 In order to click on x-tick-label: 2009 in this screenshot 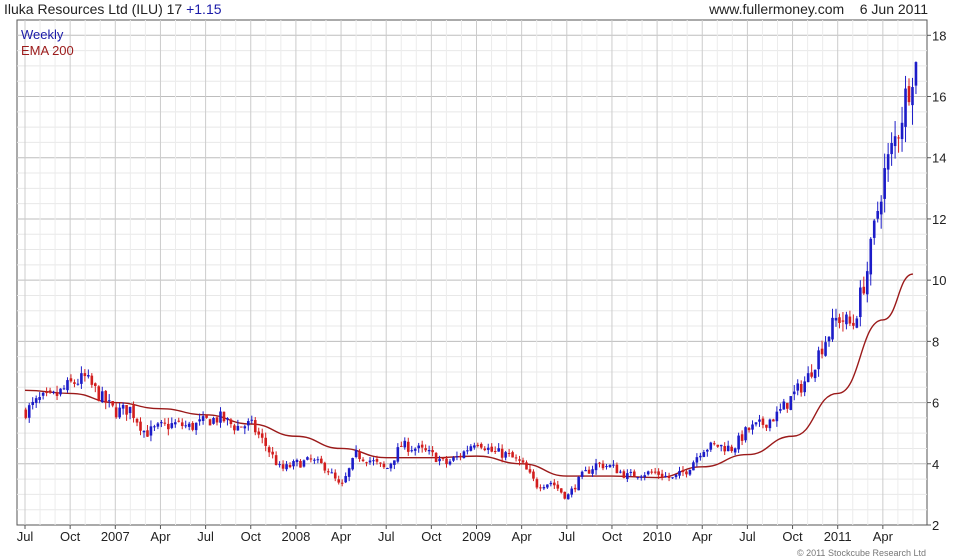, I will do `click(476, 536)`.